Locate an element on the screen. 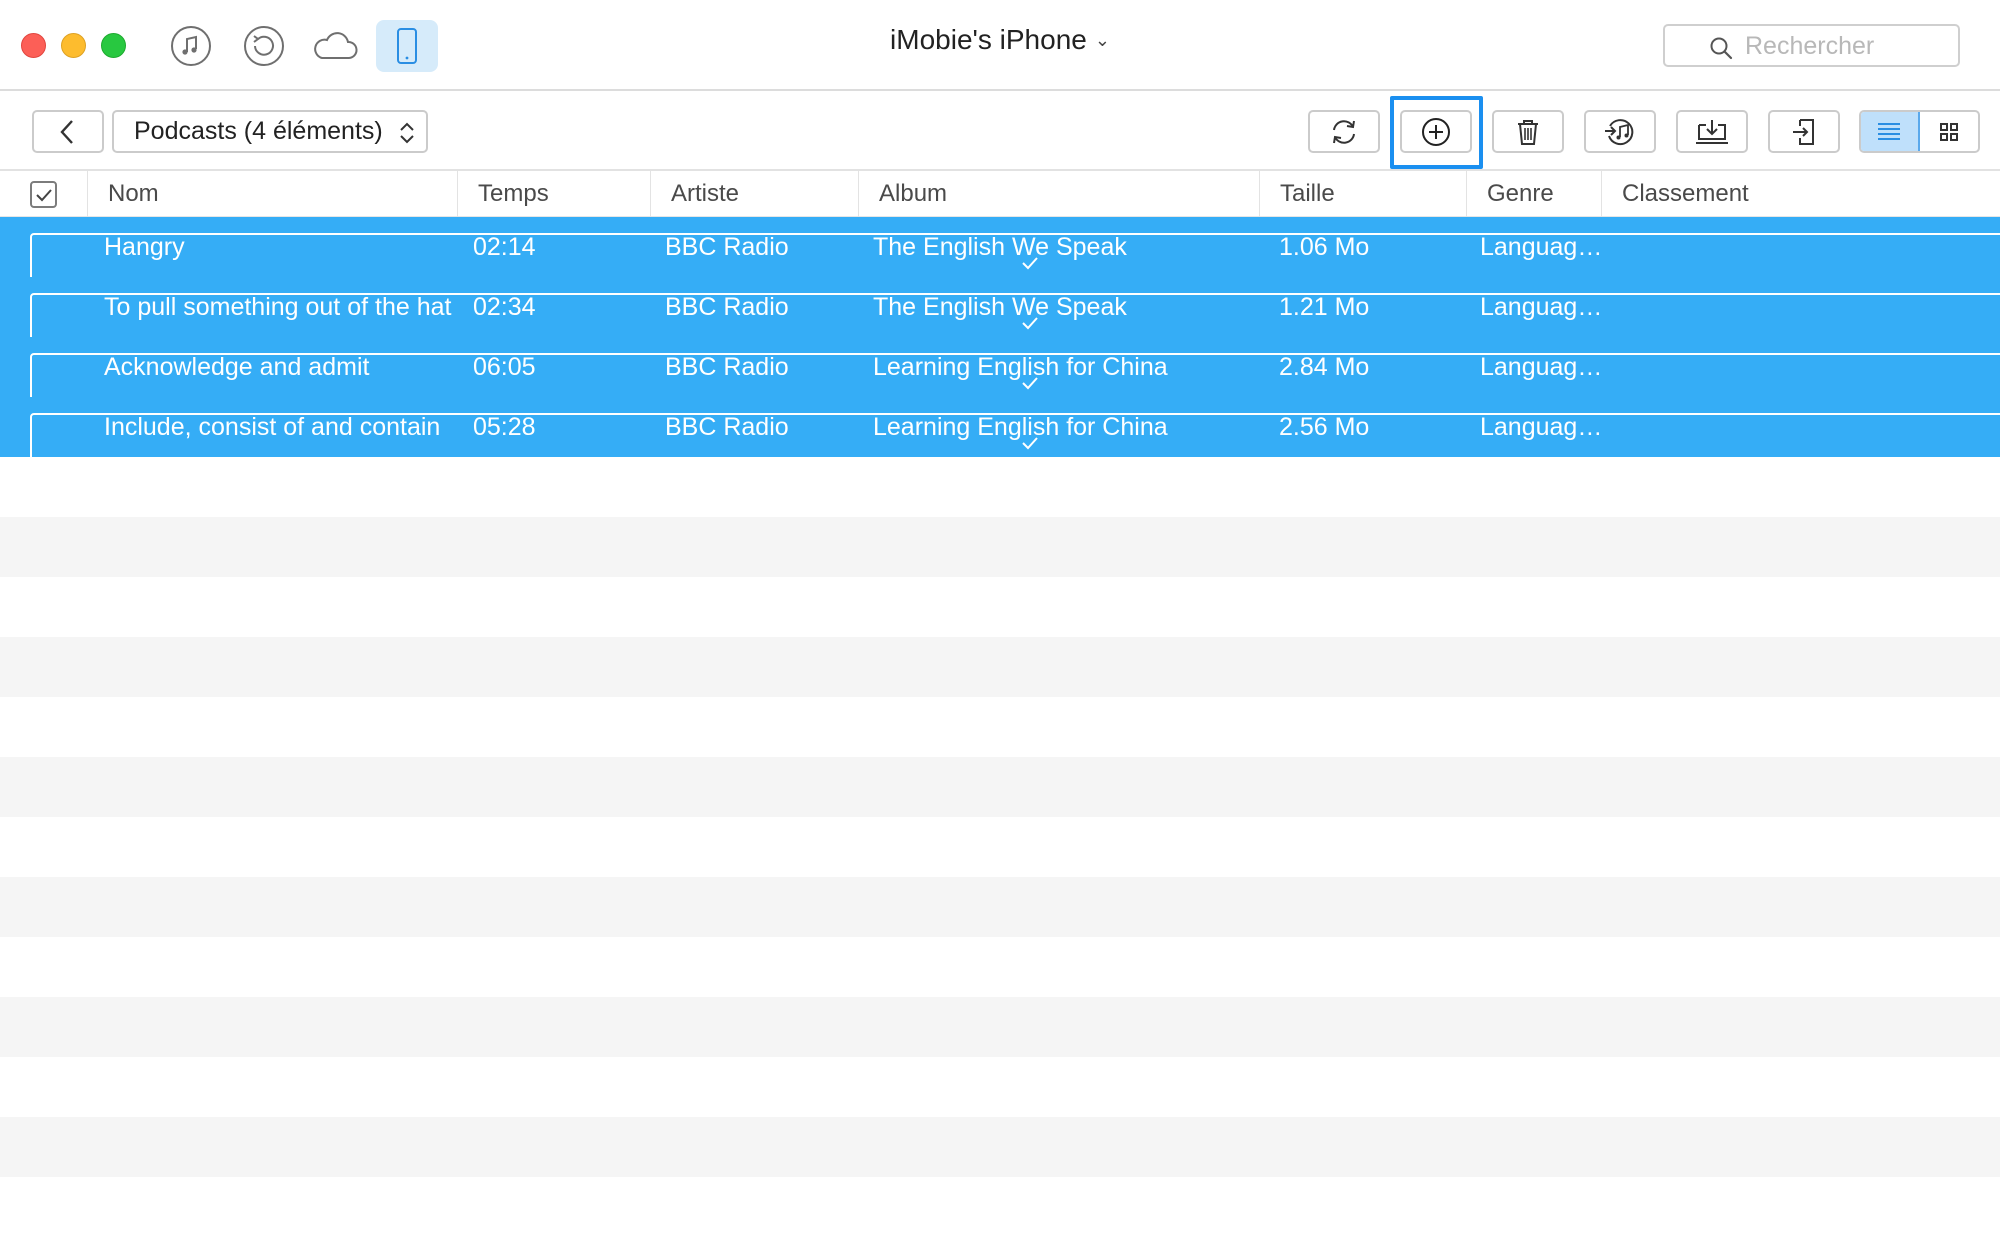  category-select: Podcasts (4 éléments) is located at coordinates (270, 131).